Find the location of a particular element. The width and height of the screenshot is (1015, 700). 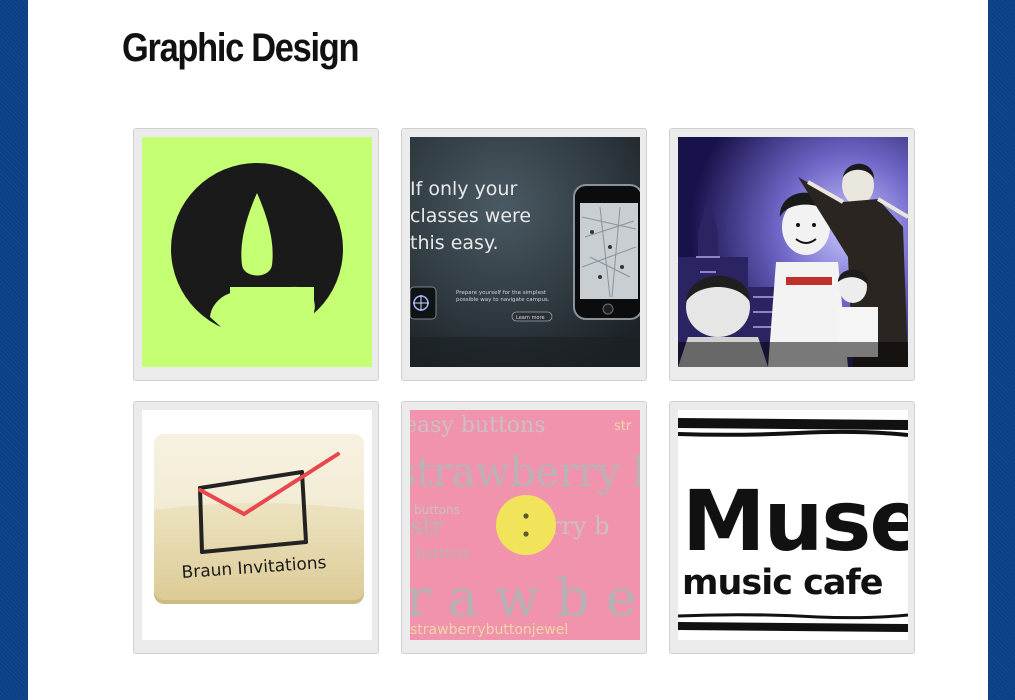

ad-tagline-2: possible way to navigate campus. is located at coordinates (503, 300).